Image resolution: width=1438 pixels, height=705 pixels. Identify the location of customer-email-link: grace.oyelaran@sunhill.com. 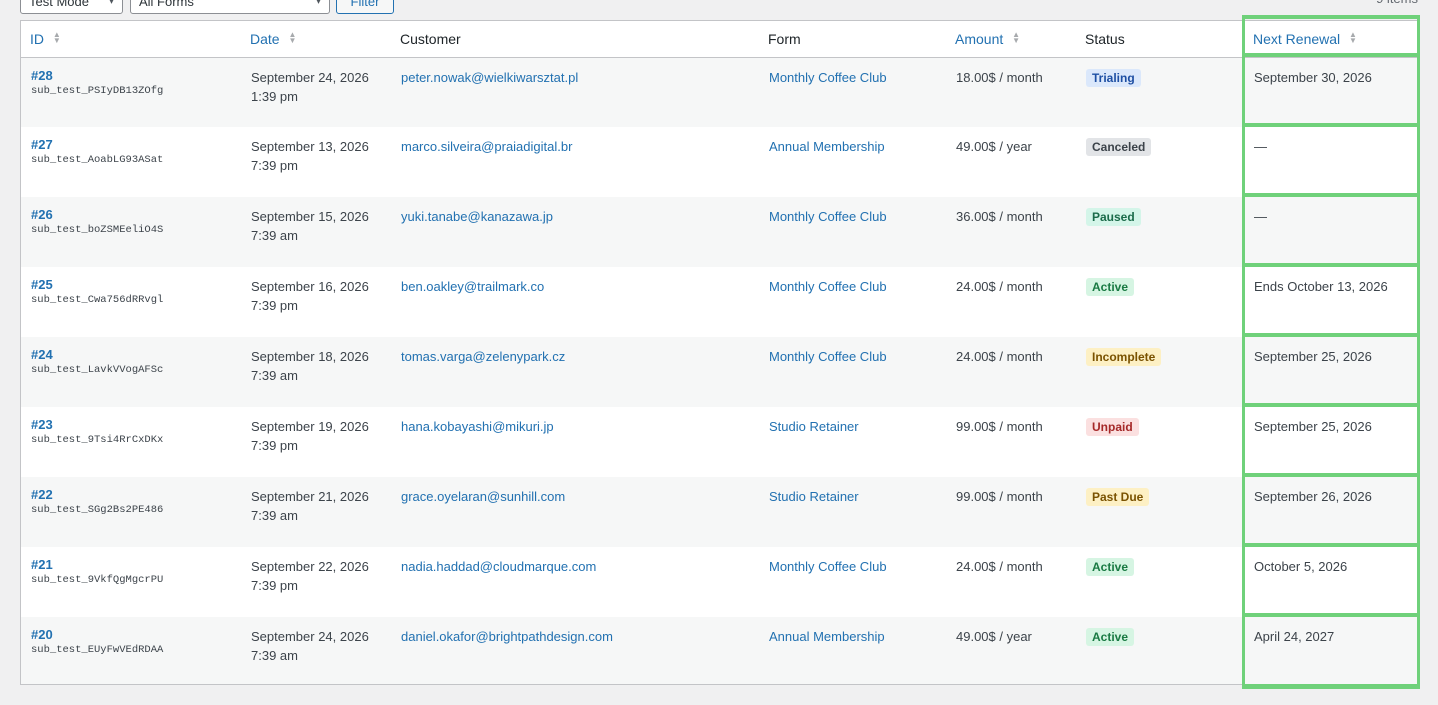
(483, 496).